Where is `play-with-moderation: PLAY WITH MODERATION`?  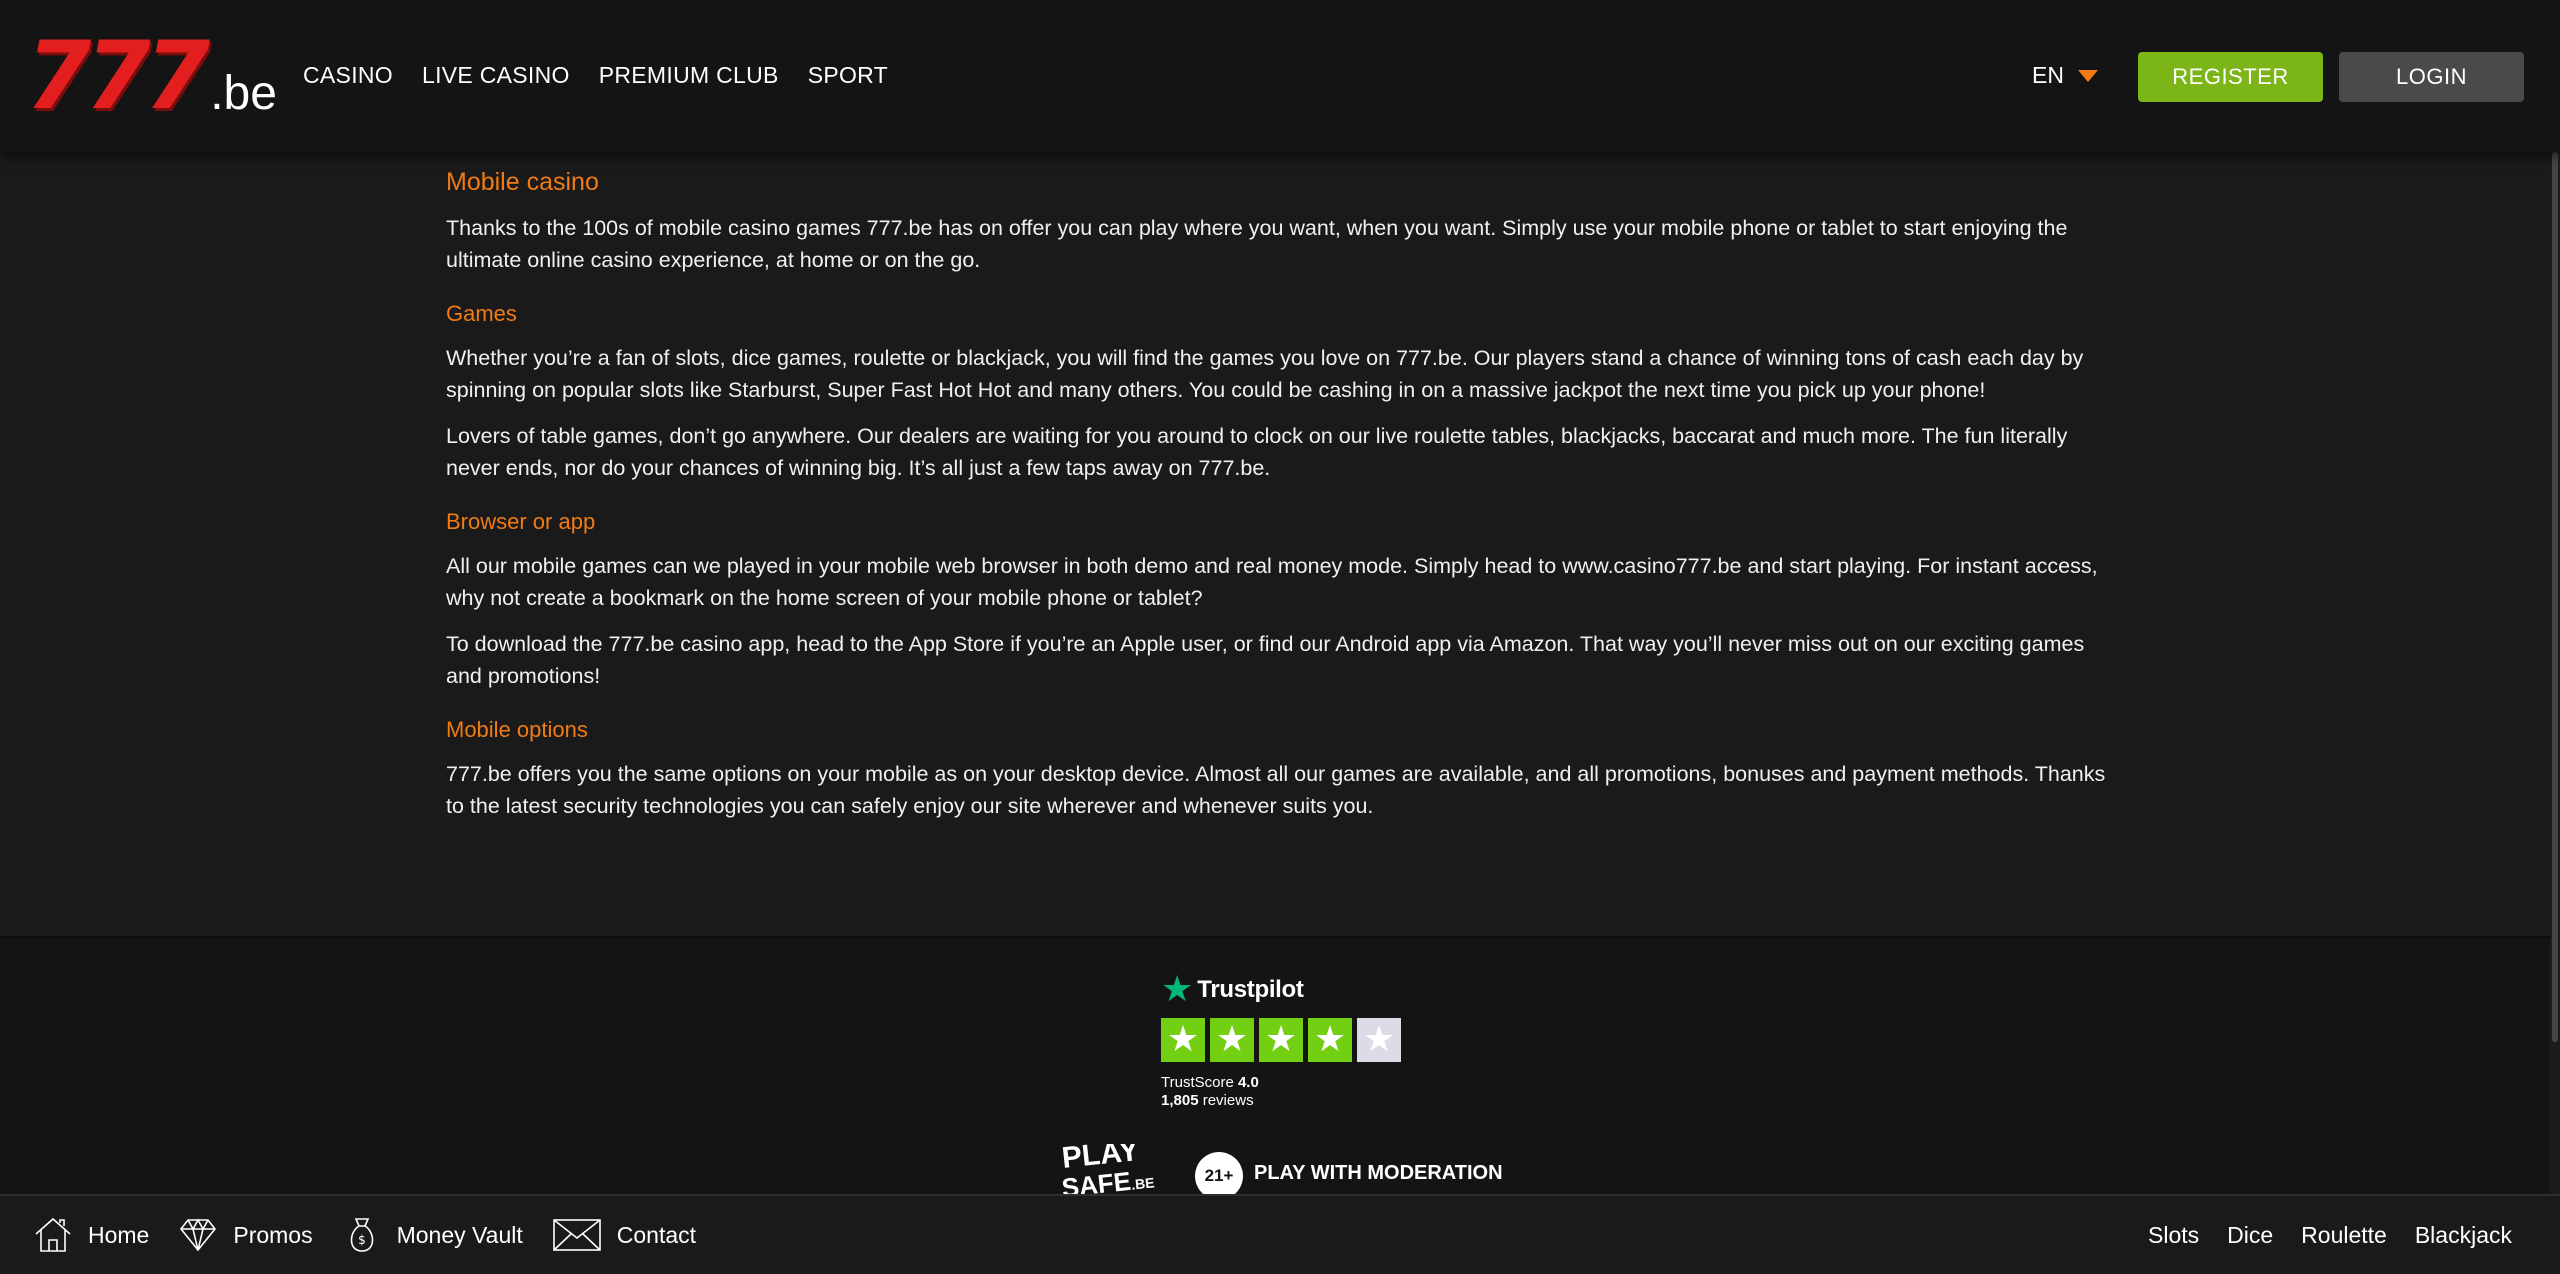 play-with-moderation: PLAY WITH MODERATION is located at coordinates (1378, 1173).